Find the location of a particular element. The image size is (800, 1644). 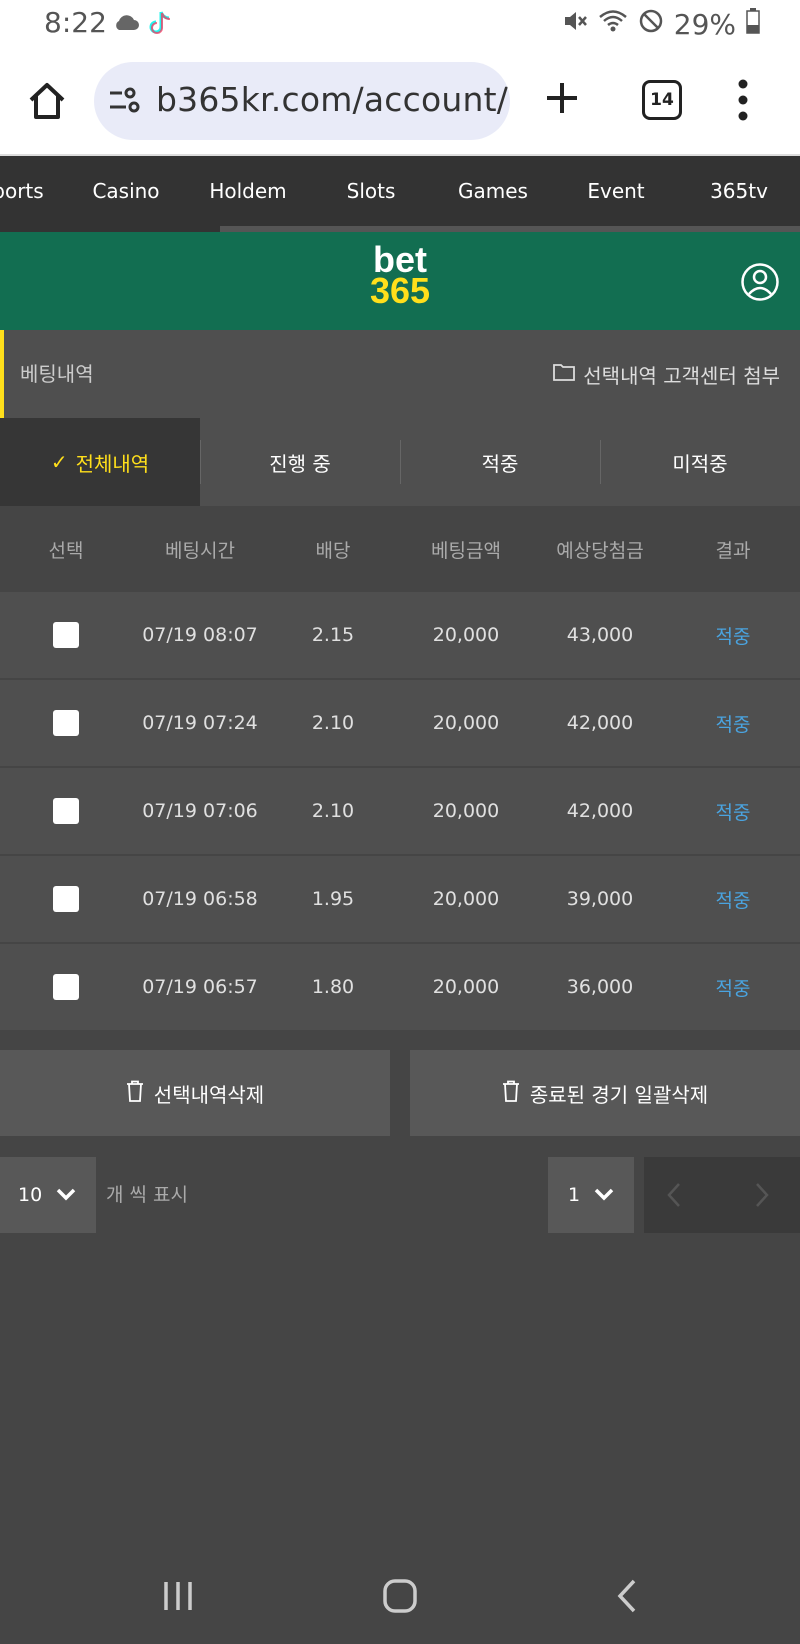

battery-icon is located at coordinates (753, 24).